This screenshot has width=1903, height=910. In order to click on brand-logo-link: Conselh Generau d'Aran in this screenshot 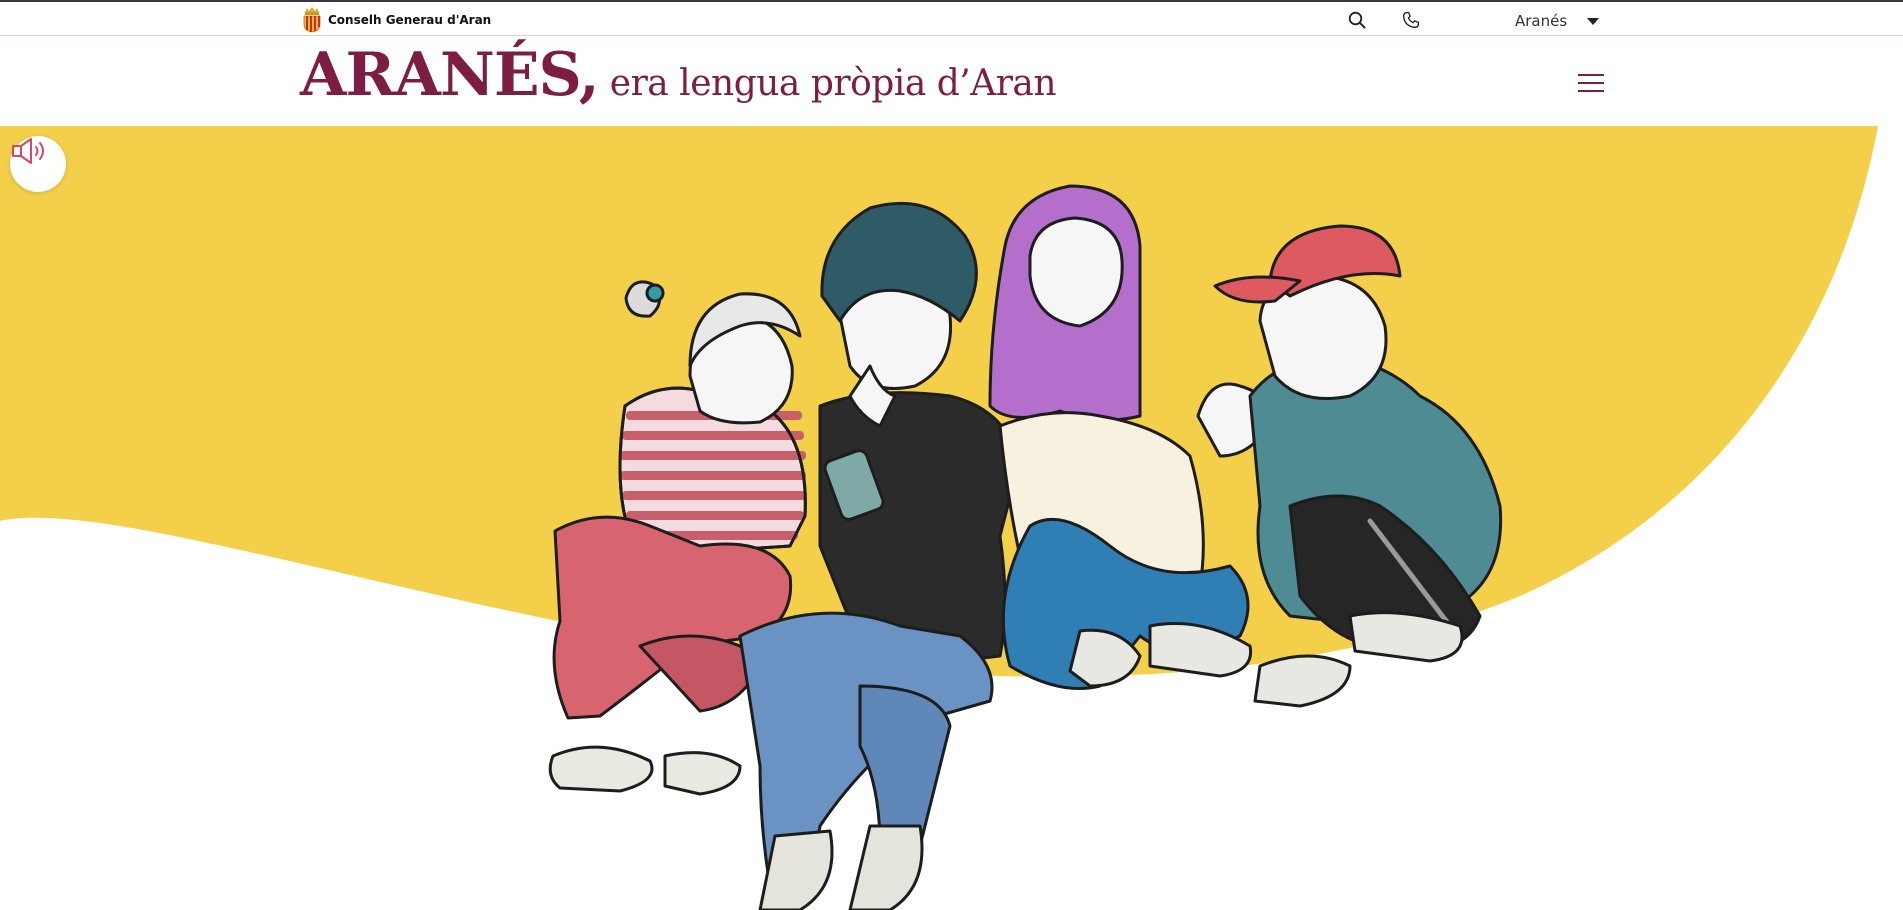, I will do `click(396, 20)`.